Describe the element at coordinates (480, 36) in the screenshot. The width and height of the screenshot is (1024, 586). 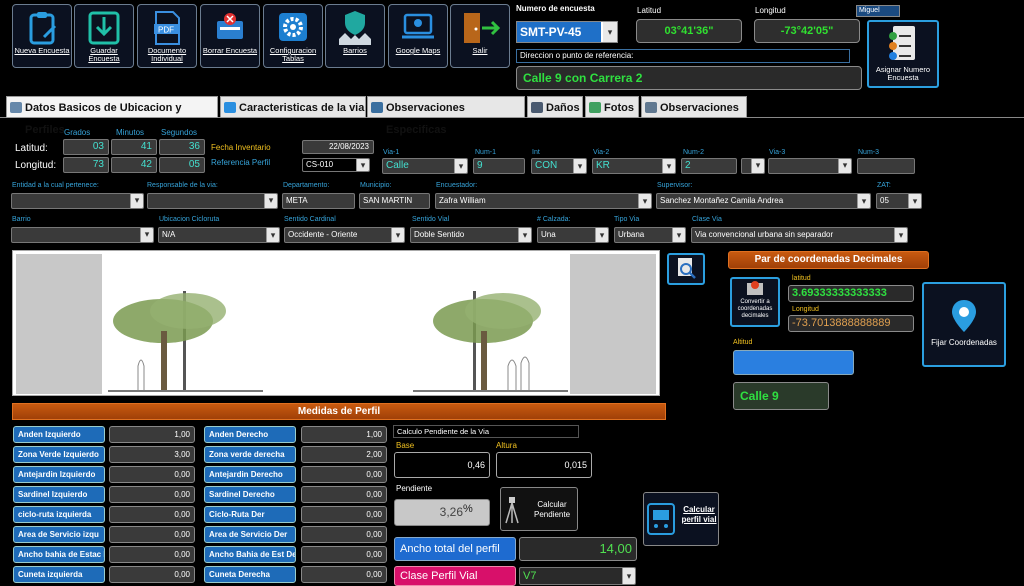
I see `salir-button: Salir` at that location.